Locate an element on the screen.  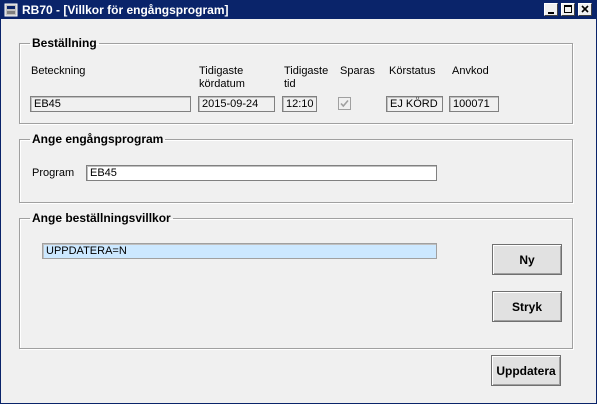
checkmark-icon is located at coordinates (344, 103).